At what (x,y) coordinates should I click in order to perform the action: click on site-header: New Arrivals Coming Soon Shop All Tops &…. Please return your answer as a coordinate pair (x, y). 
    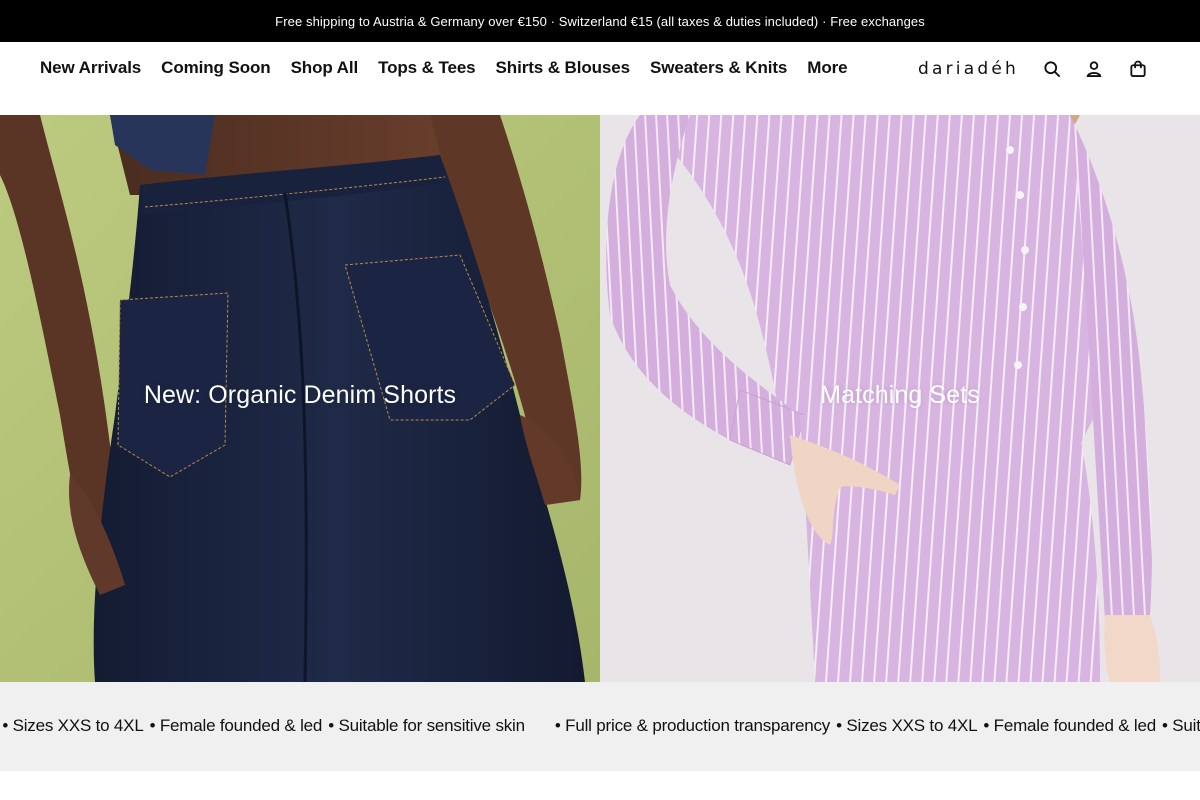
    Looking at the image, I should click on (600, 78).